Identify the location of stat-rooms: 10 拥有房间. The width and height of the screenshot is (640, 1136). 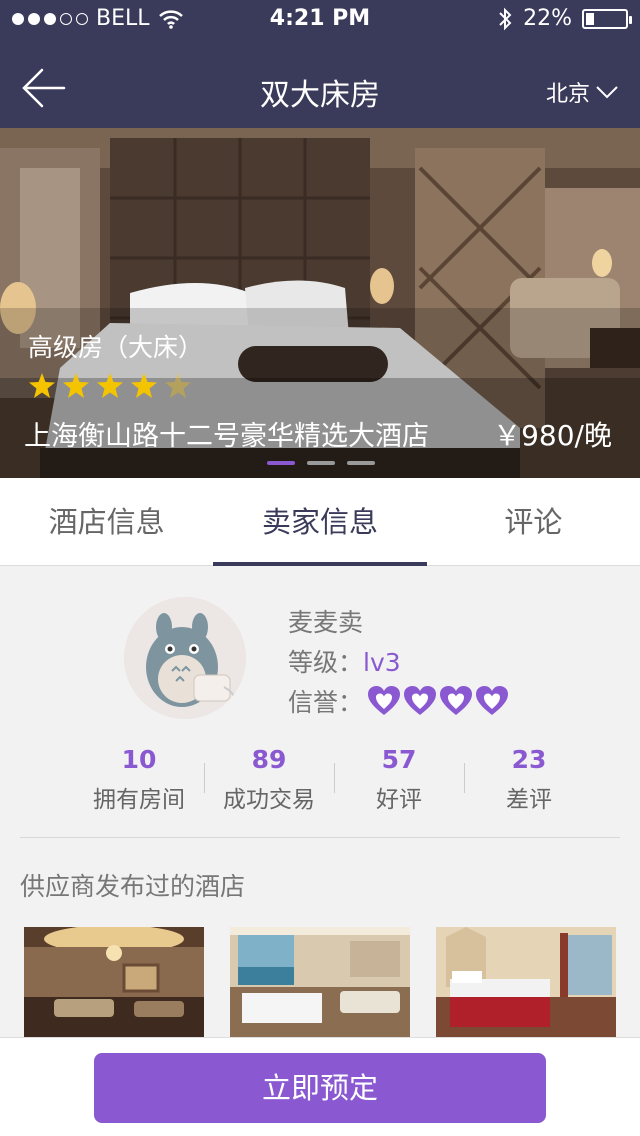
(139, 779).